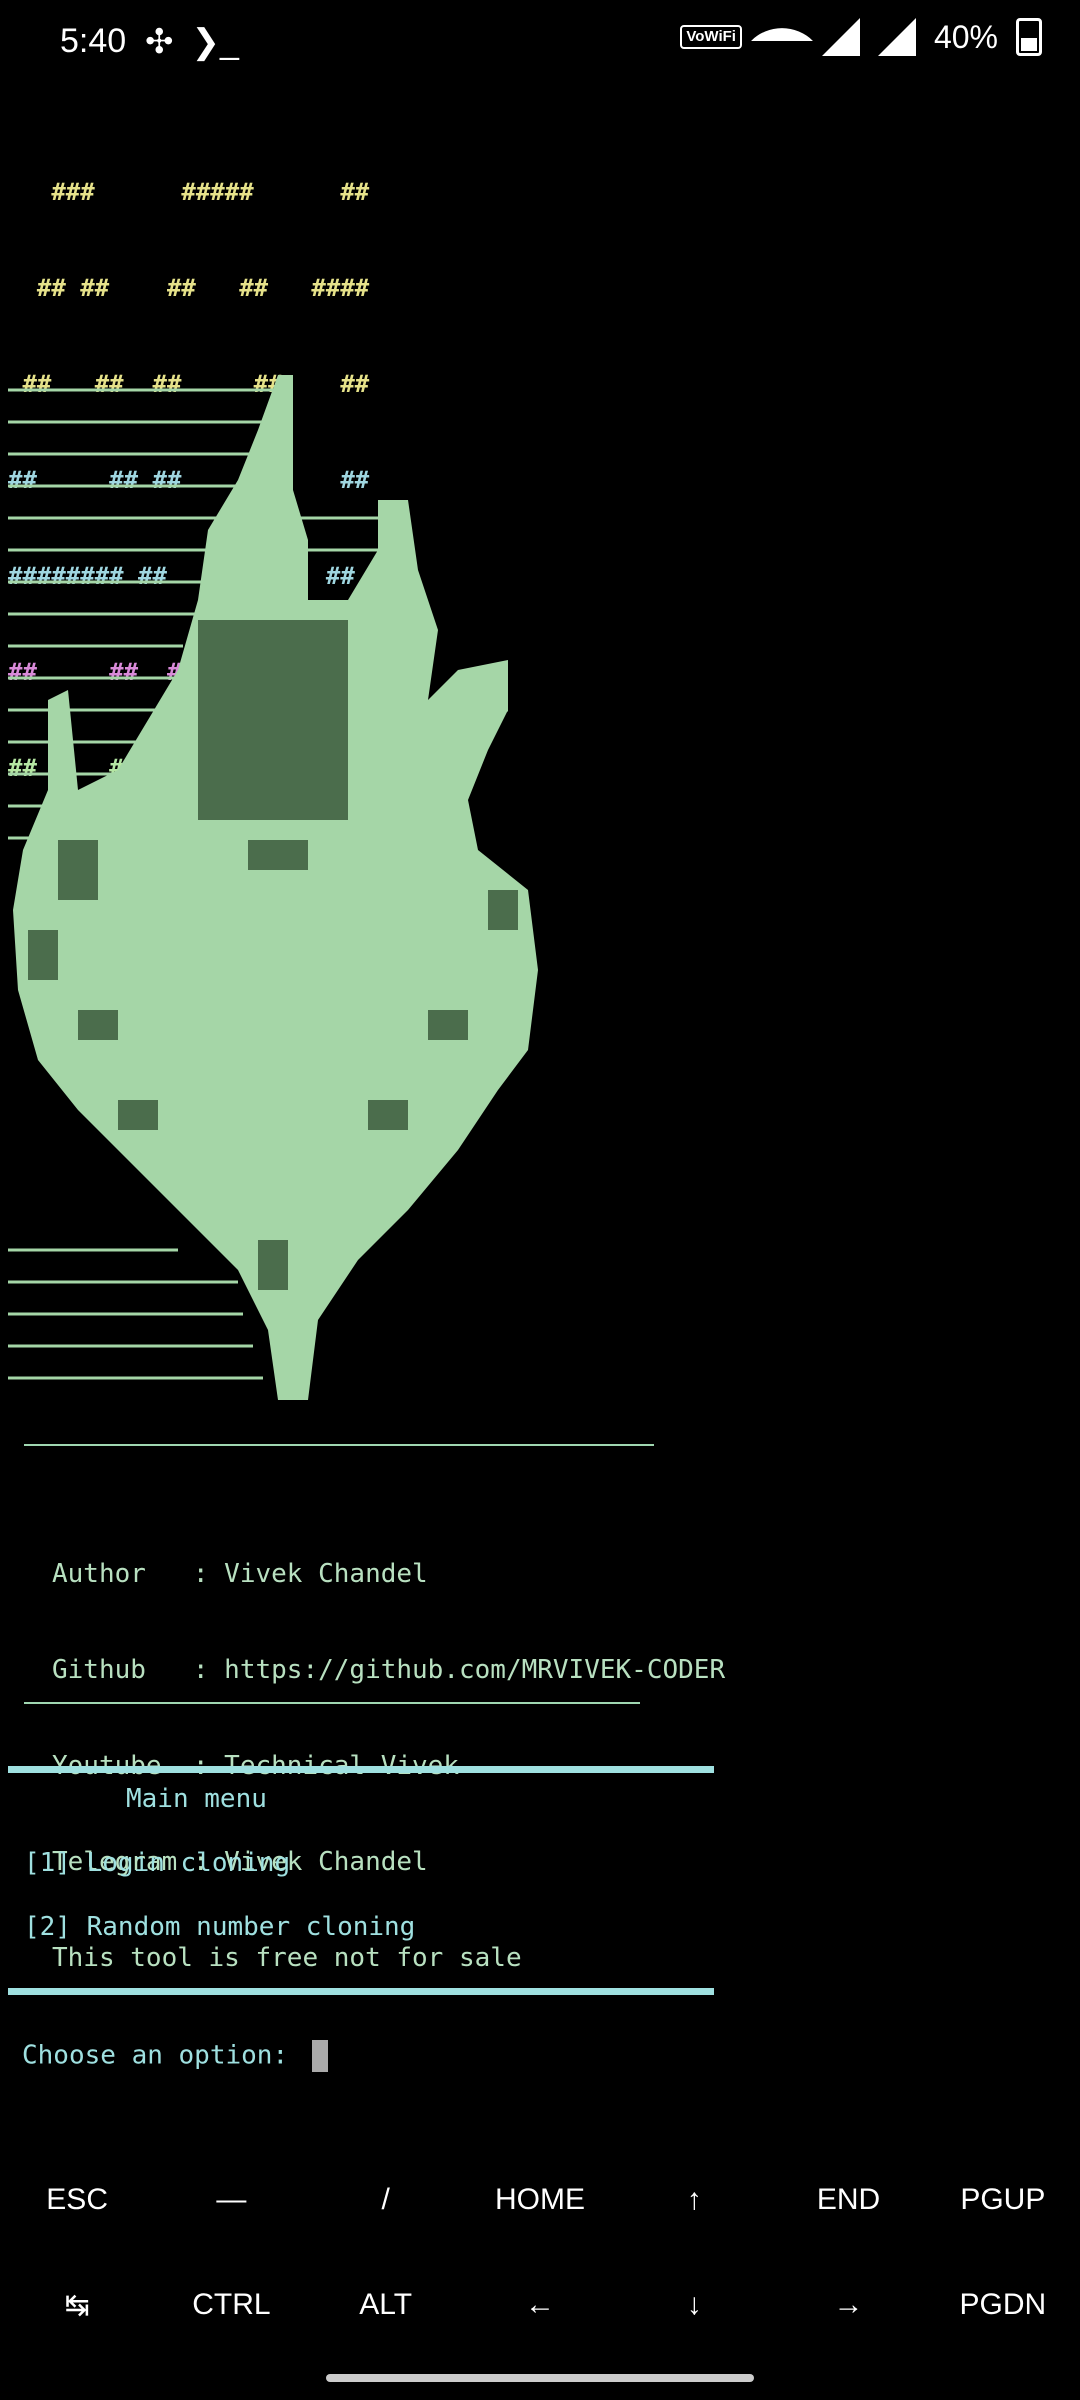 The width and height of the screenshot is (1080, 2400). Describe the element at coordinates (319, 2056) in the screenshot. I see `text-cursor` at that location.